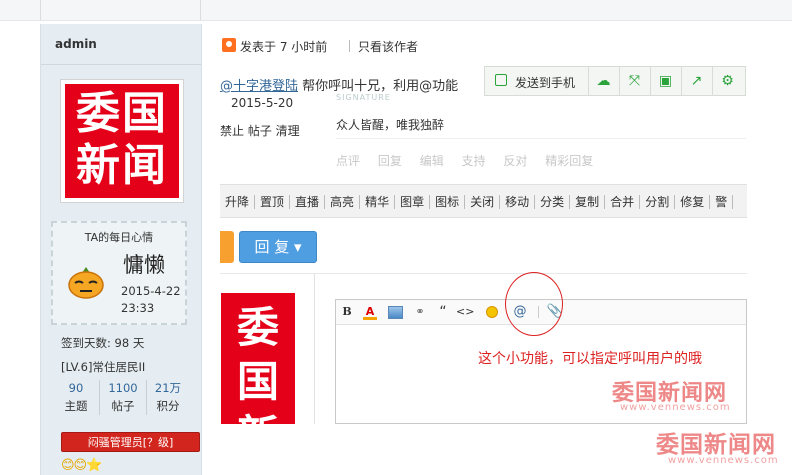 The width and height of the screenshot is (792, 475). What do you see at coordinates (722, 202) in the screenshot?
I see `admin-action: 警` at bounding box center [722, 202].